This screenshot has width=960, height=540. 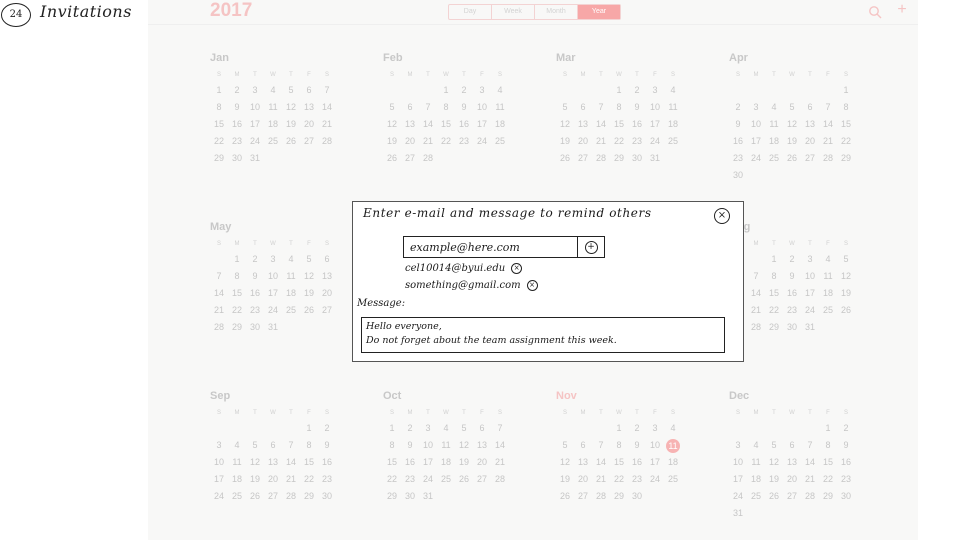 I want to click on day-cell: 18, so click(x=291, y=293).